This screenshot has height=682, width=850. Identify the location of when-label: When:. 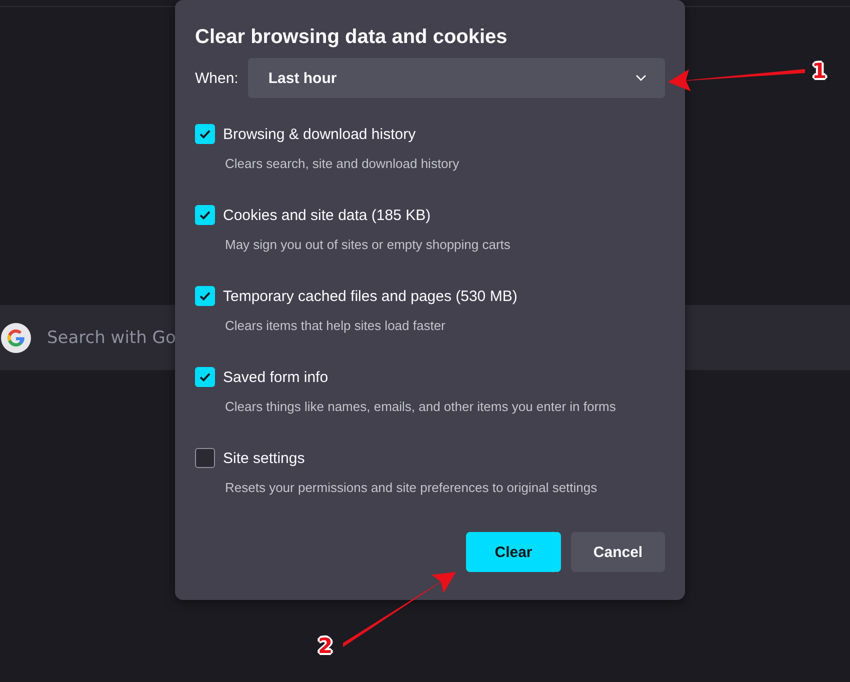
(216, 78).